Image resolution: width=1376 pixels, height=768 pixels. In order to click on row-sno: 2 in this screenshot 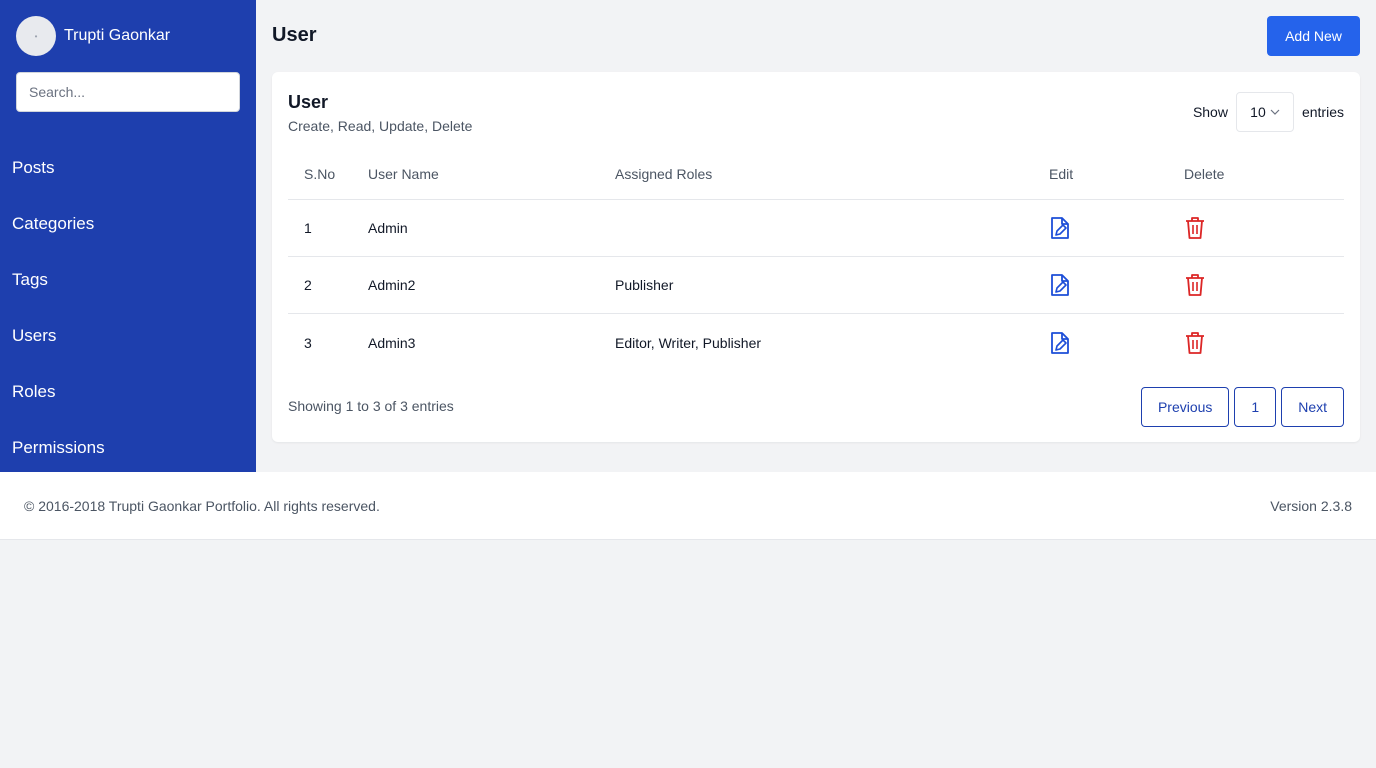, I will do `click(308, 285)`.